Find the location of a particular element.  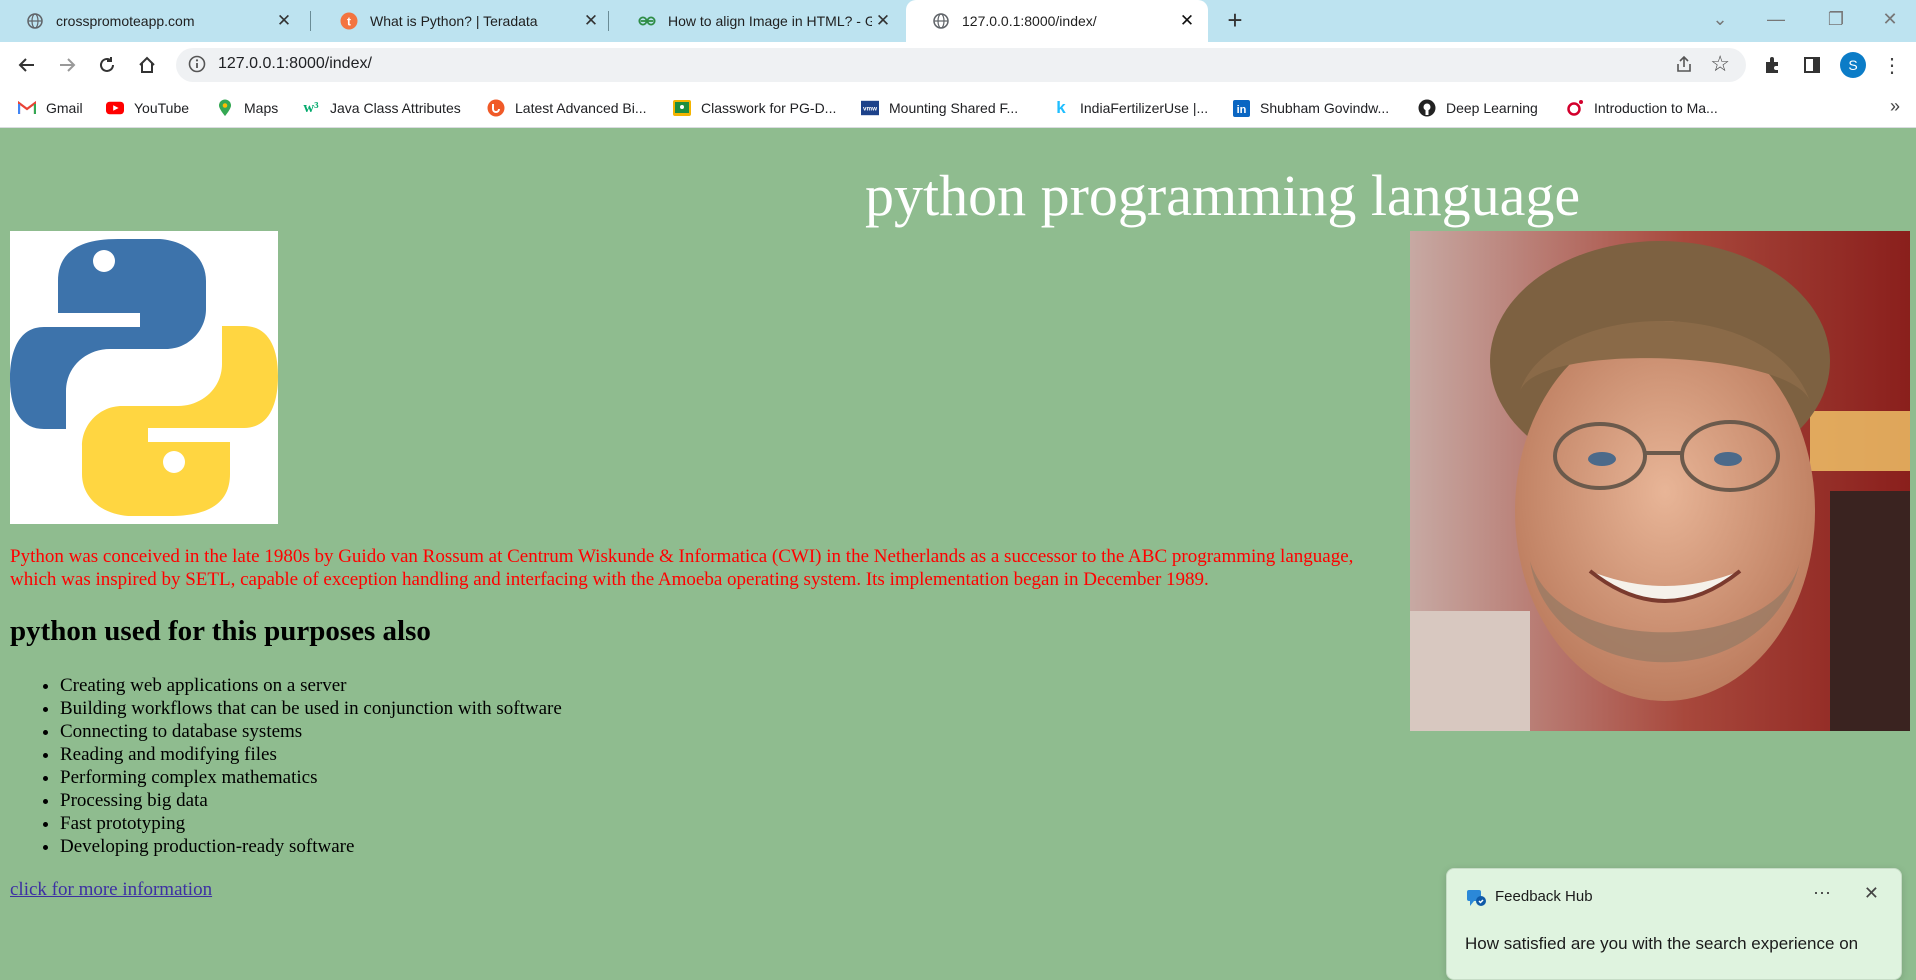

profile-avatar: S is located at coordinates (1853, 65).